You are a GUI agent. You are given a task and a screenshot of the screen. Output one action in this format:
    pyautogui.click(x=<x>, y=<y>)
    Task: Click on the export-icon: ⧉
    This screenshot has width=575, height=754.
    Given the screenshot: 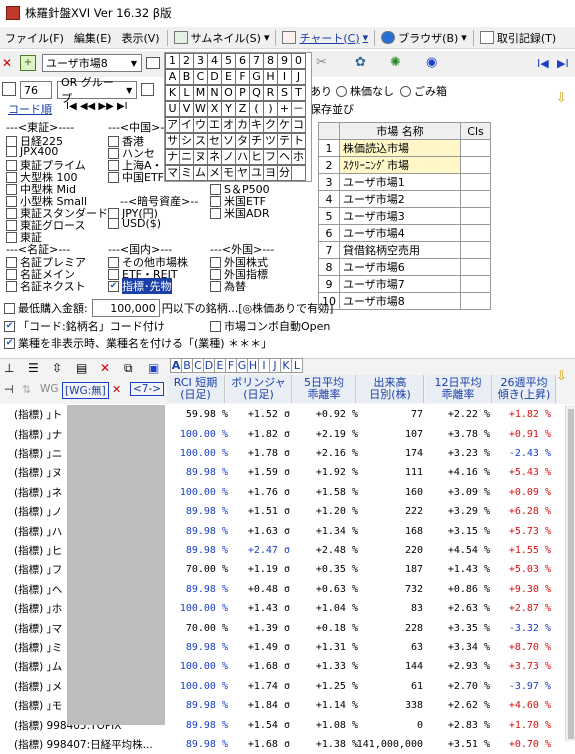 What is the action you would take?
    pyautogui.click(x=128, y=368)
    